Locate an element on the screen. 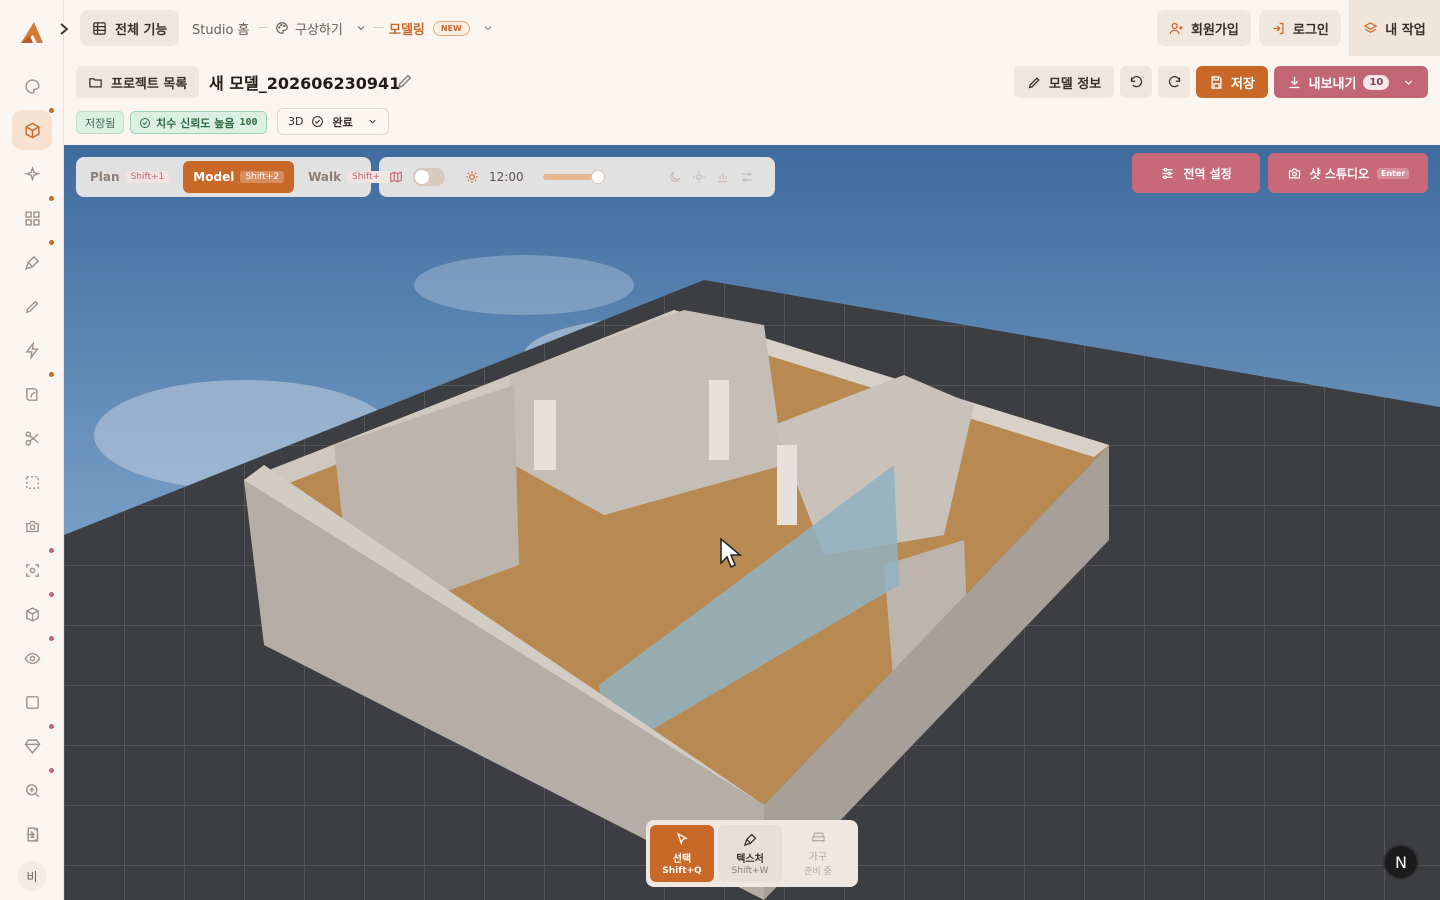 This screenshot has height=900, width=1440. sidebar-item-sparkle is located at coordinates (32, 174).